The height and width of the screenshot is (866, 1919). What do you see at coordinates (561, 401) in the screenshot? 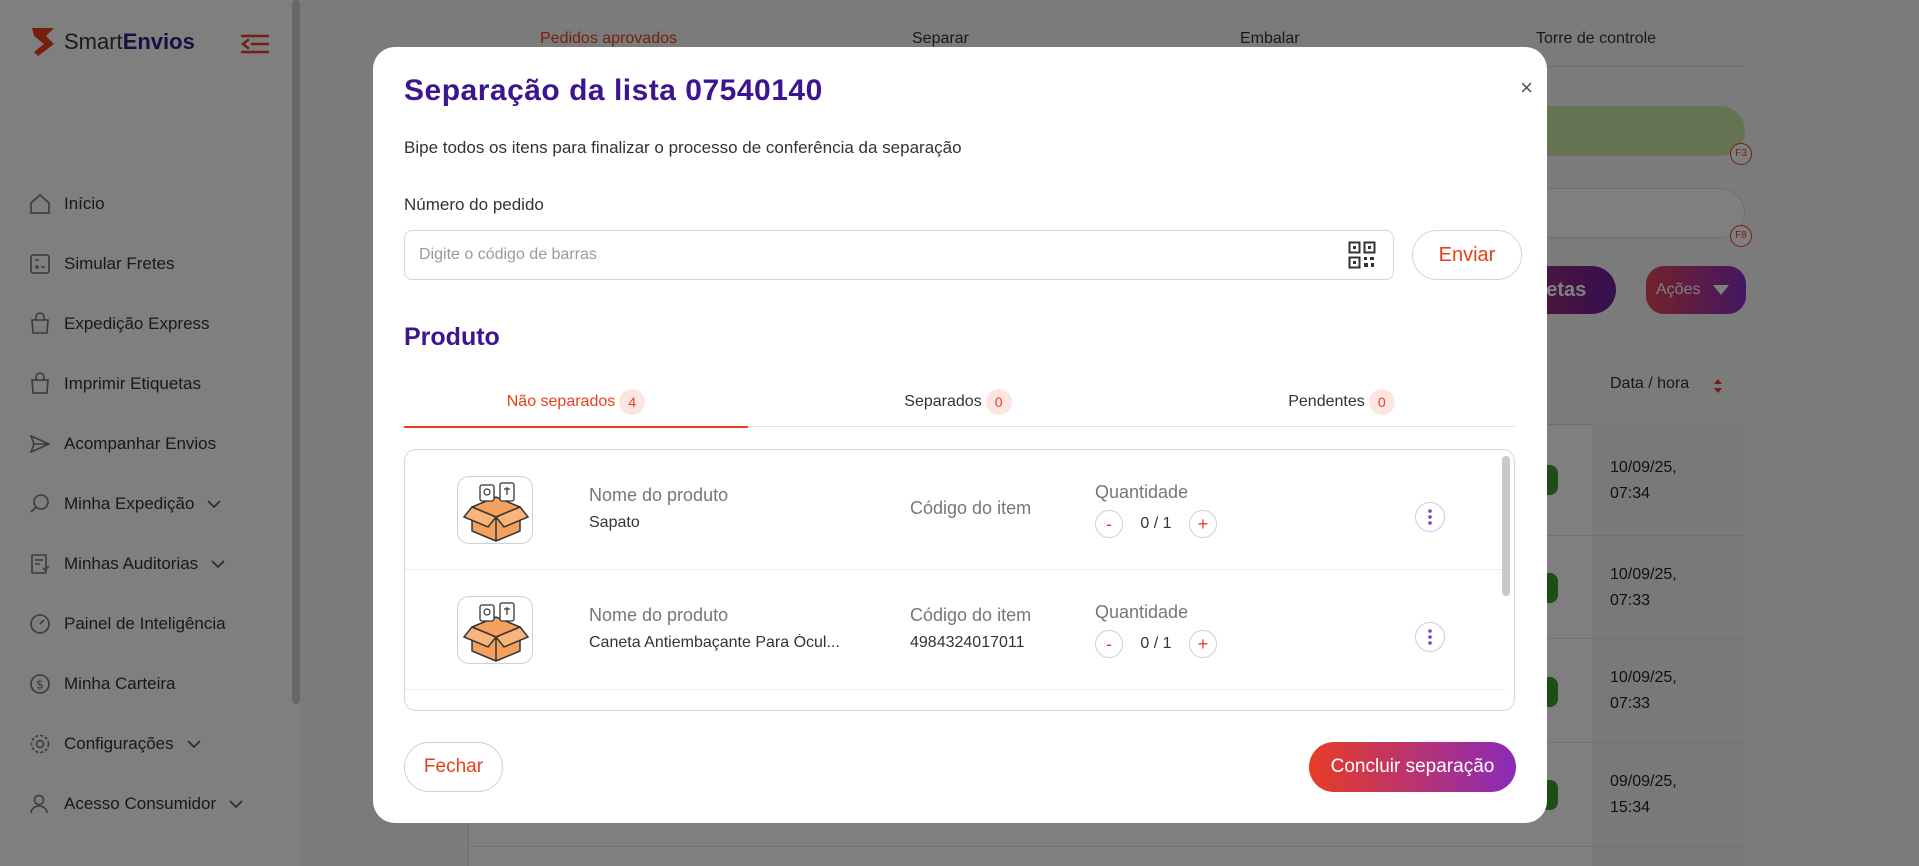
I see `tab-label: Não separados` at bounding box center [561, 401].